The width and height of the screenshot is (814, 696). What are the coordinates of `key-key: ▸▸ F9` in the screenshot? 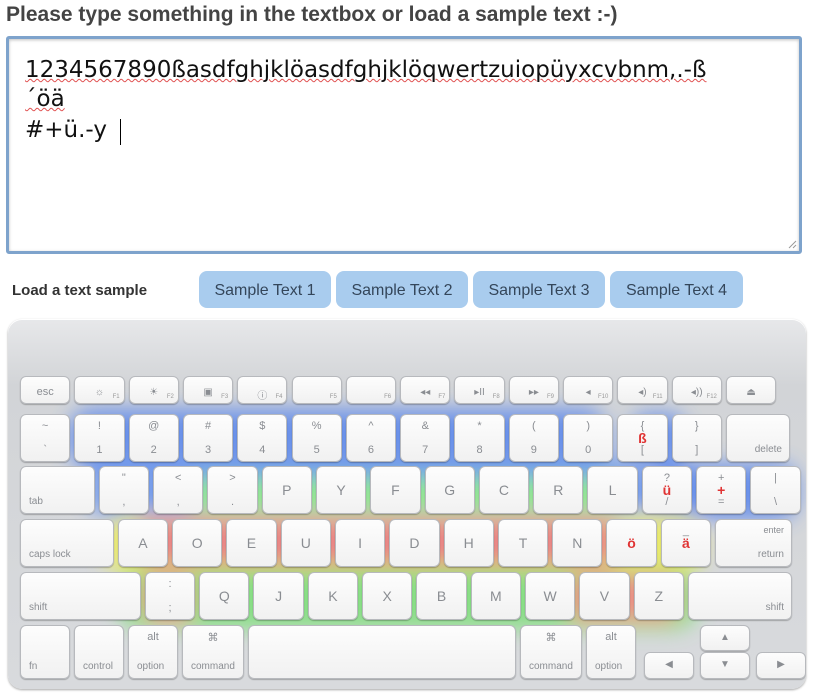 It's located at (533, 390).